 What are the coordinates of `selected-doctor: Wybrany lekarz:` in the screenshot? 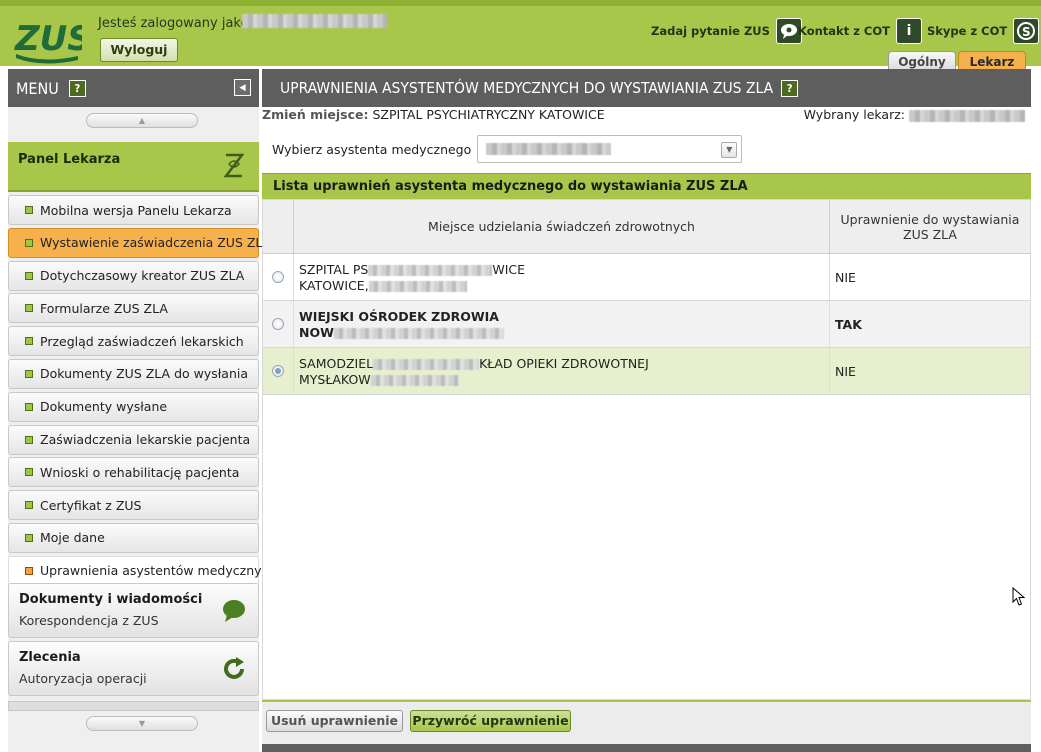 It's located at (914, 115).